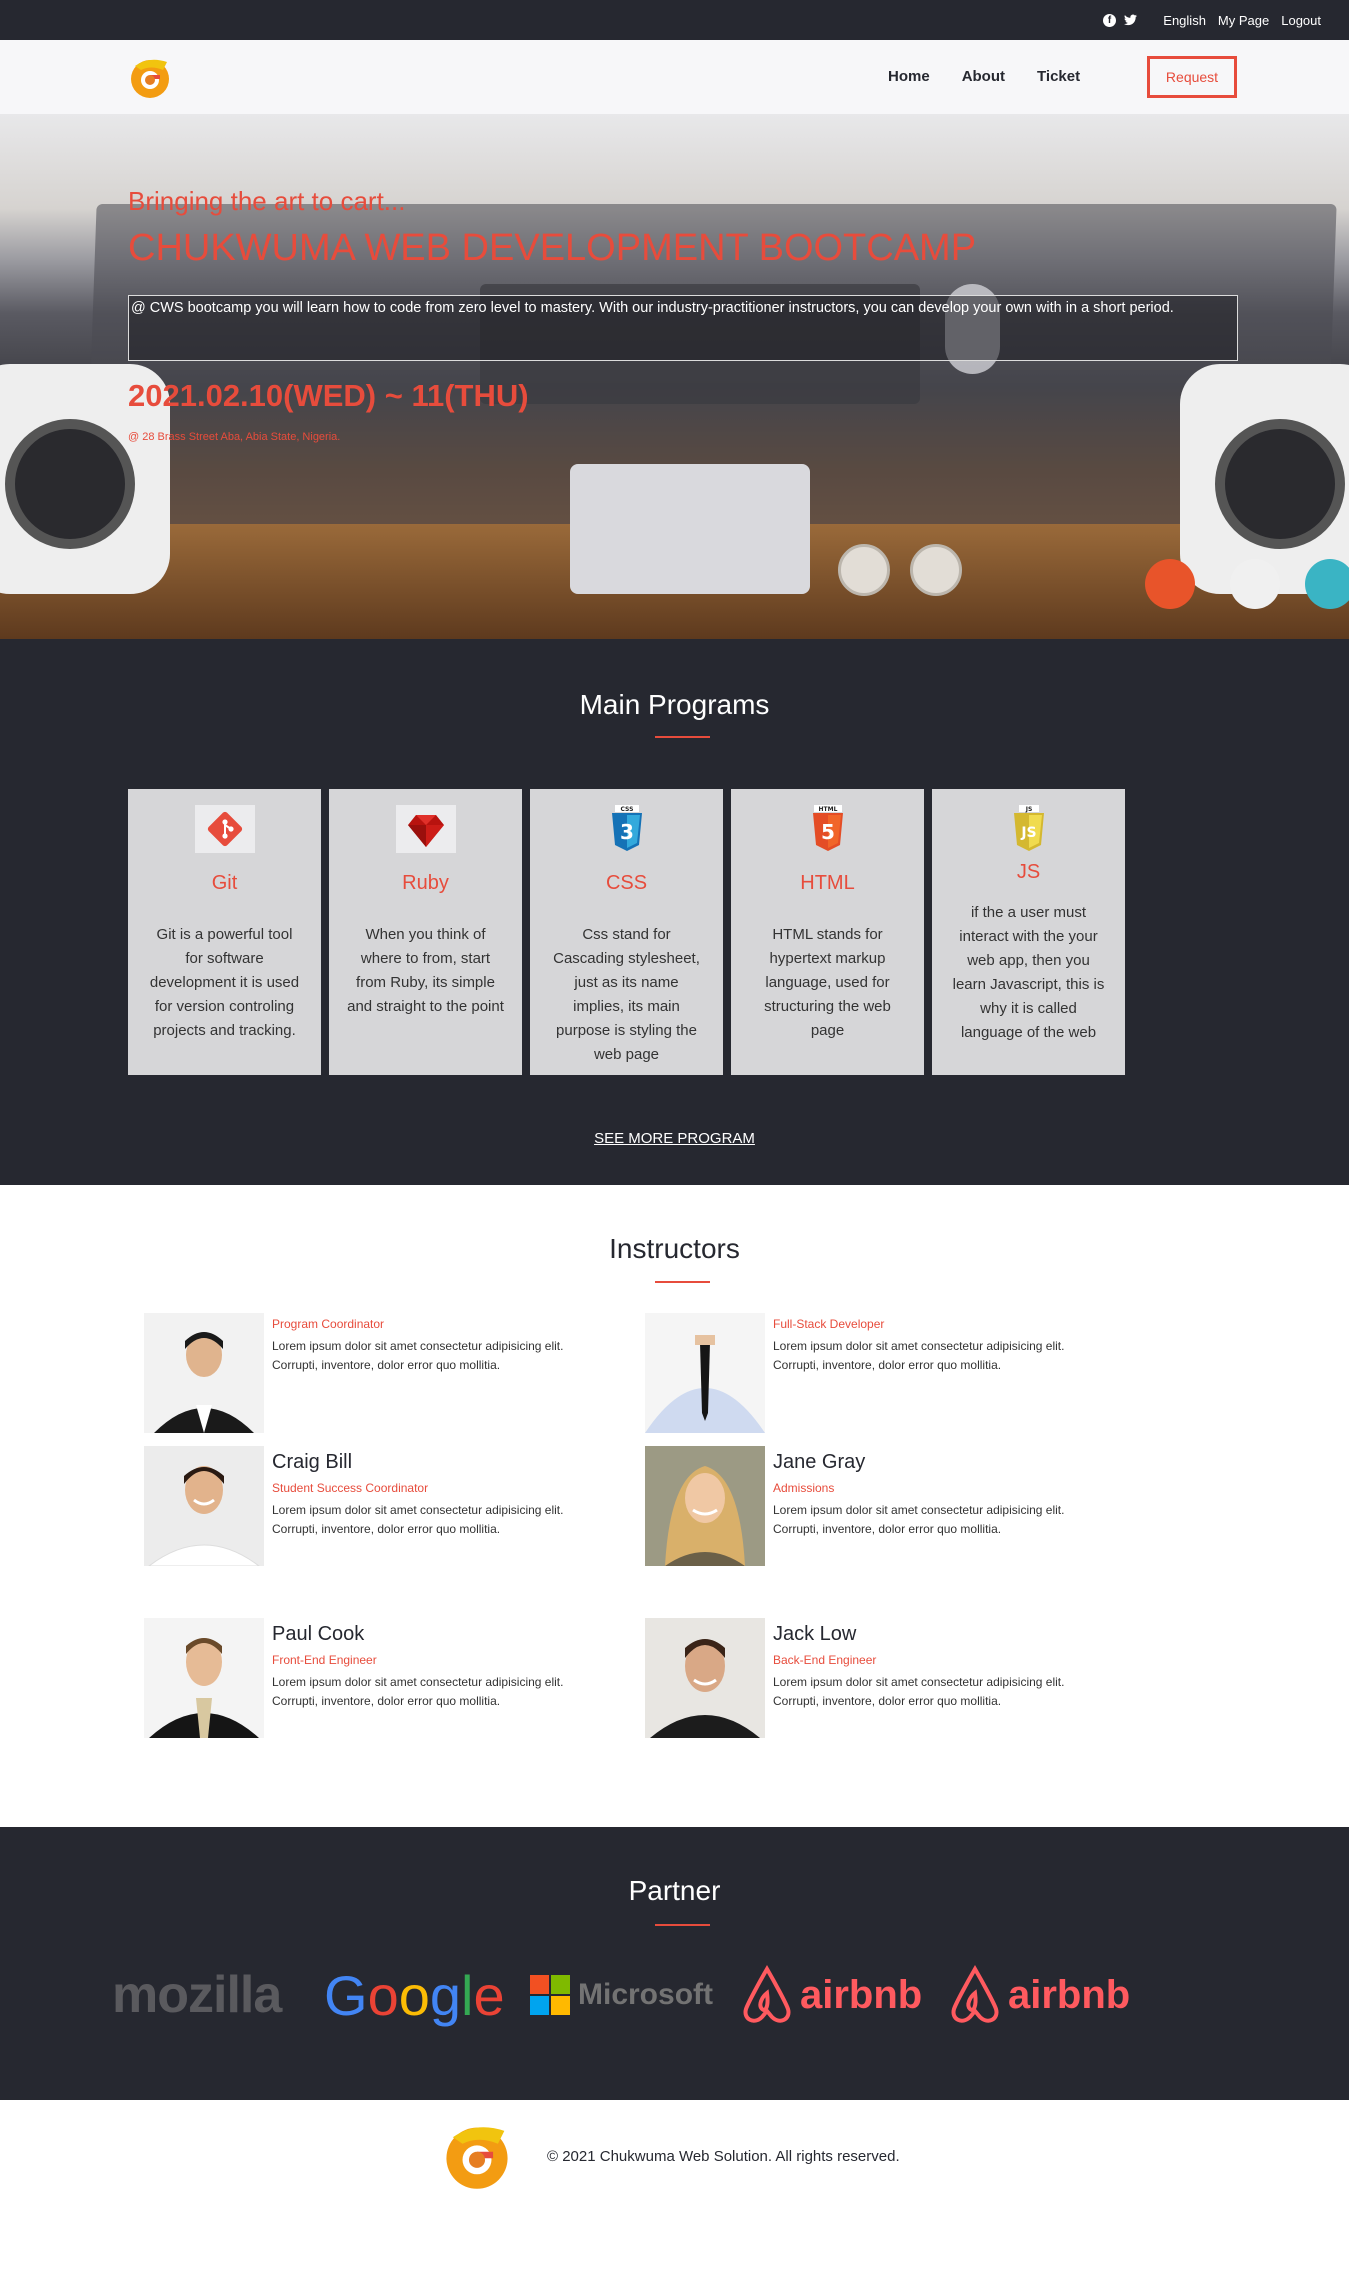 Image resolution: width=1349 pixels, height=2275 pixels. I want to click on partner-title: Partner, so click(674, 1890).